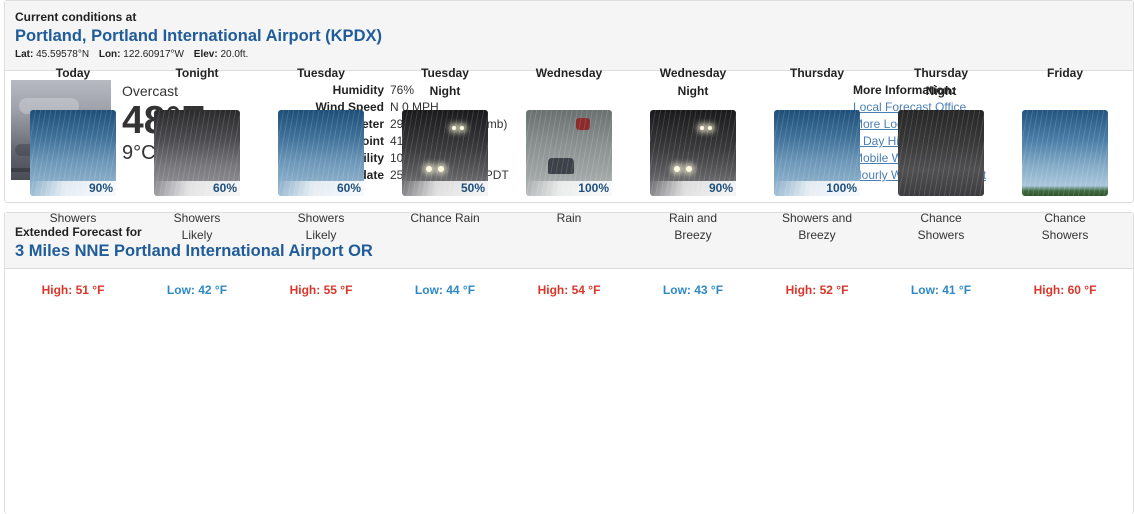 The height and width of the screenshot is (514, 1134). What do you see at coordinates (569, 218) in the screenshot?
I see `period-short-forecast: Rain` at bounding box center [569, 218].